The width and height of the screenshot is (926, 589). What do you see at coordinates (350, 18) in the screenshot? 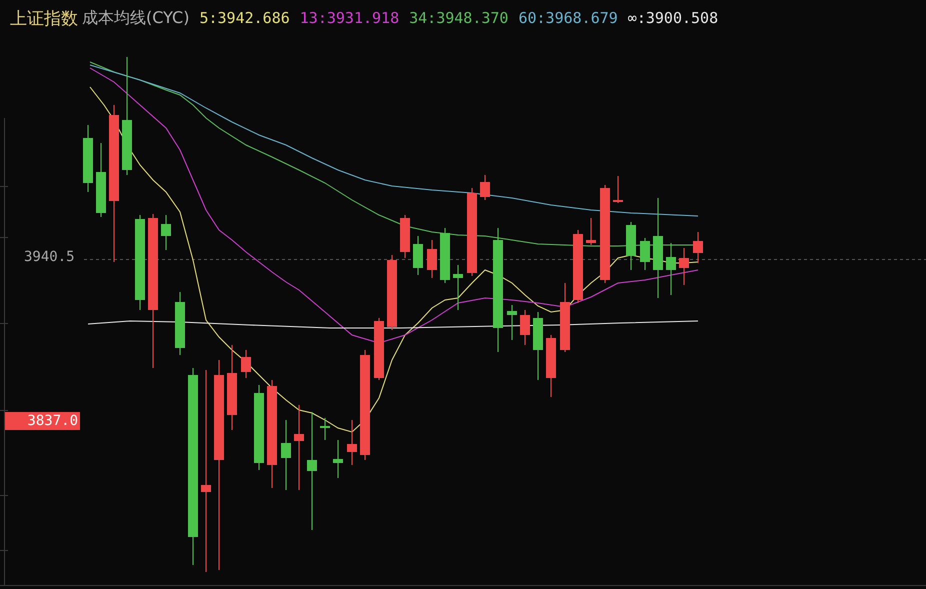
I see `indicator-value: 13:3931.918` at bounding box center [350, 18].